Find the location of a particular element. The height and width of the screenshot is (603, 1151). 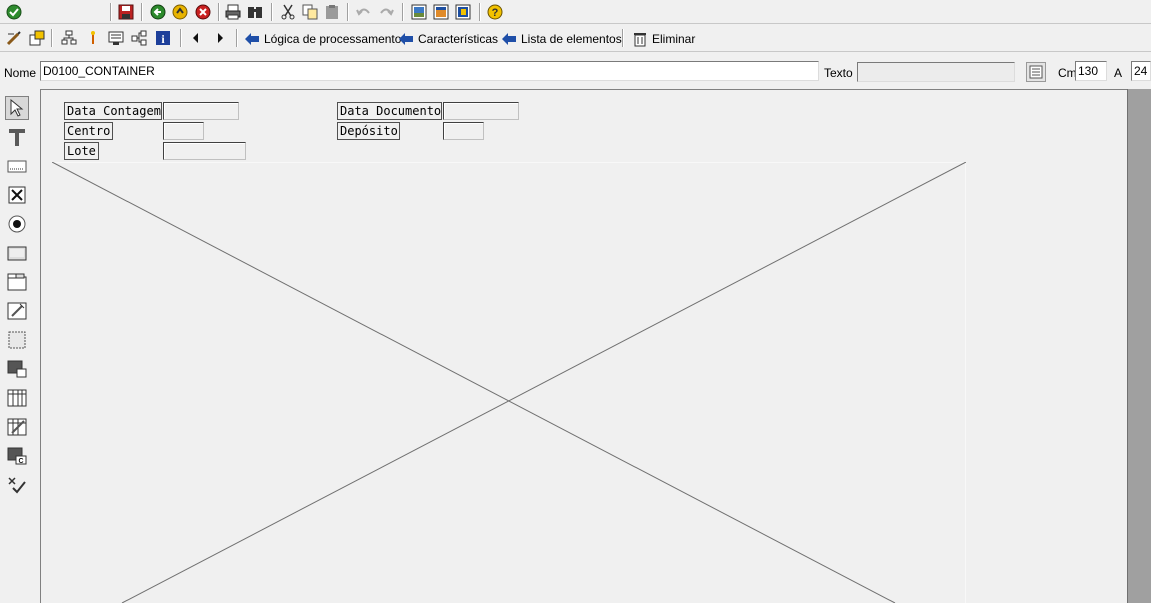

display-change-icon is located at coordinates (14, 38).